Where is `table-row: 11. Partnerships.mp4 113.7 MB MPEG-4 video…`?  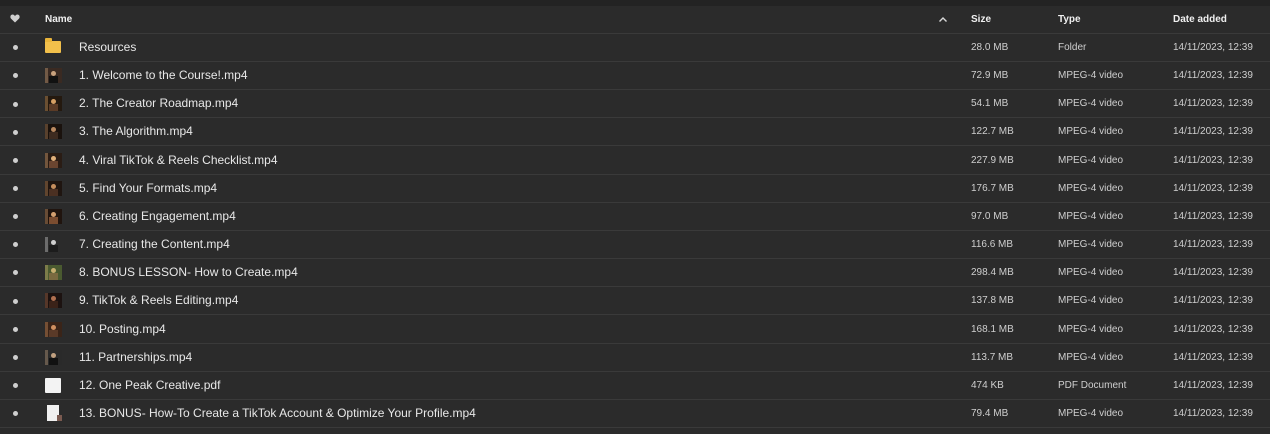
table-row: 11. Partnerships.mp4 113.7 MB MPEG-4 video… is located at coordinates (635, 358).